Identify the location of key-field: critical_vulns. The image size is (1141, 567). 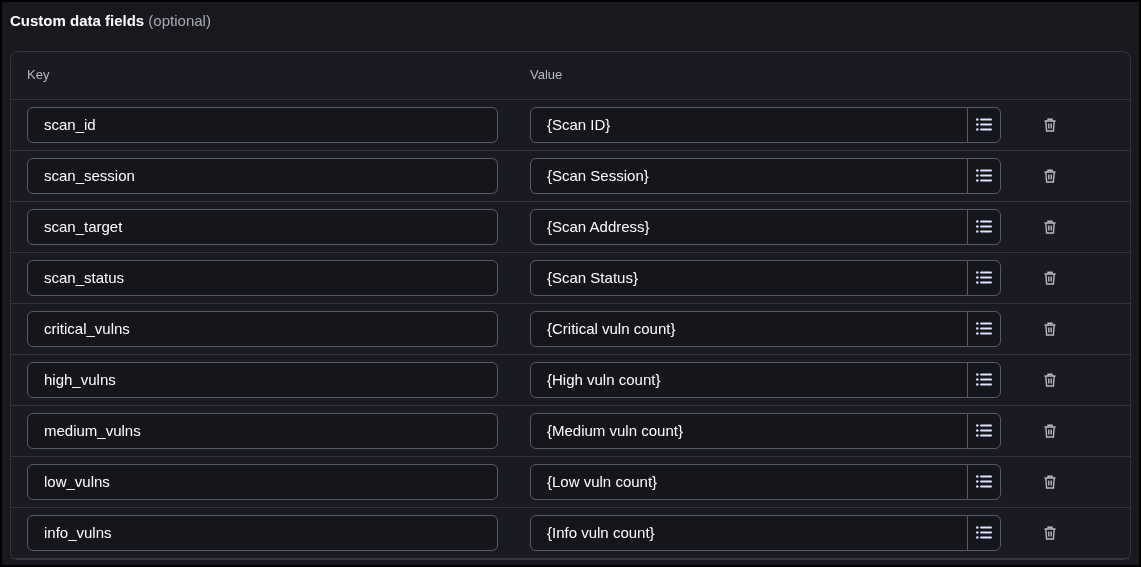
(262, 328).